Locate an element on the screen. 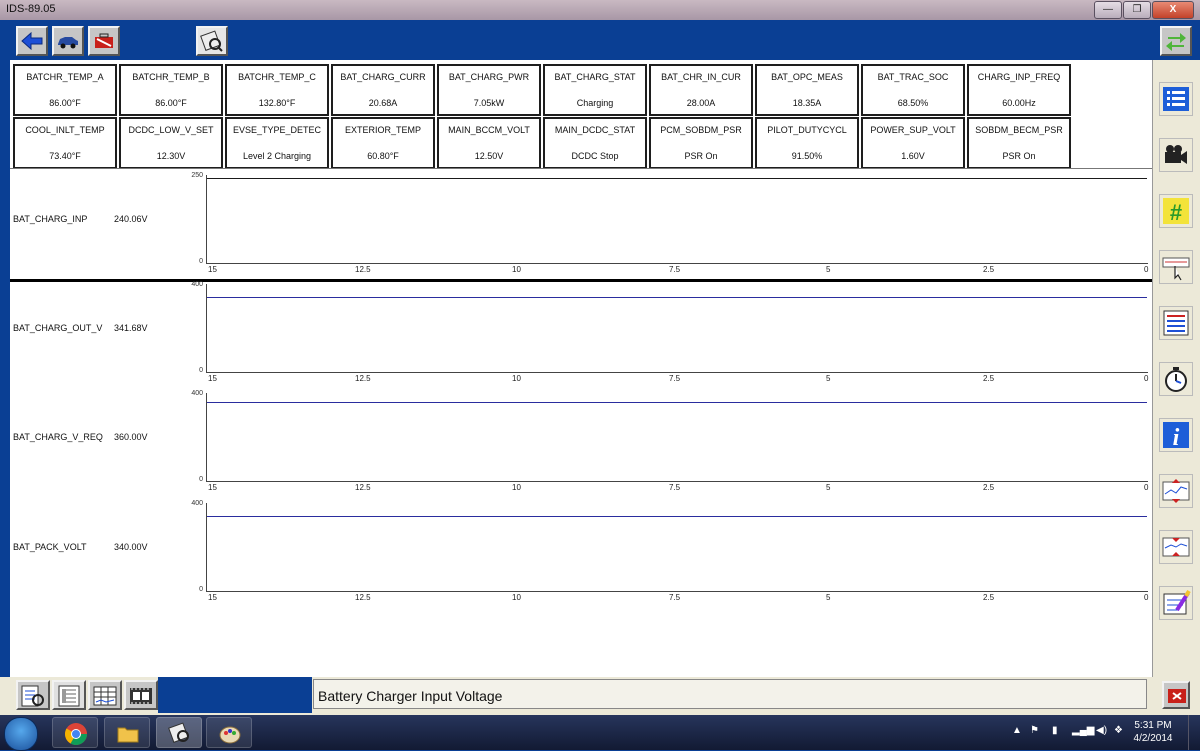  battery-icon: ▮ is located at coordinates (1055, 730).